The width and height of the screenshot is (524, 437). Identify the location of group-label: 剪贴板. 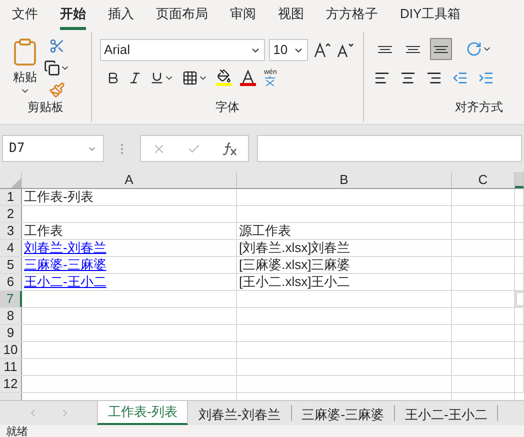
(45, 107).